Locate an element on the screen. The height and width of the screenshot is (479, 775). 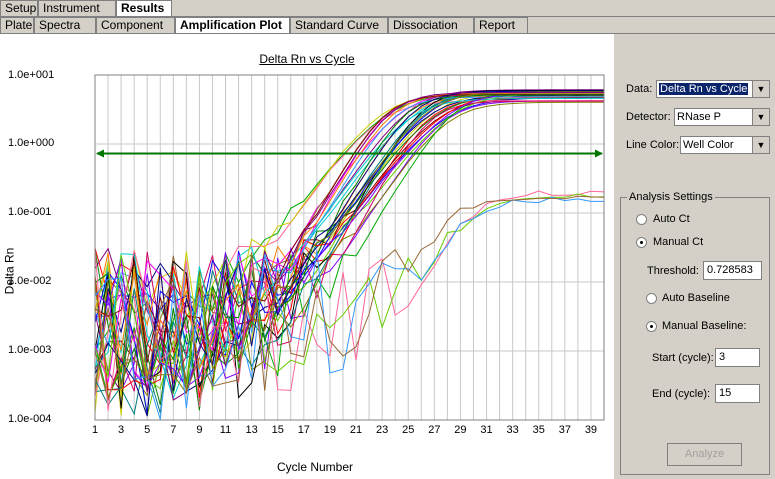
analyze-button: Analyze is located at coordinates (704, 454).